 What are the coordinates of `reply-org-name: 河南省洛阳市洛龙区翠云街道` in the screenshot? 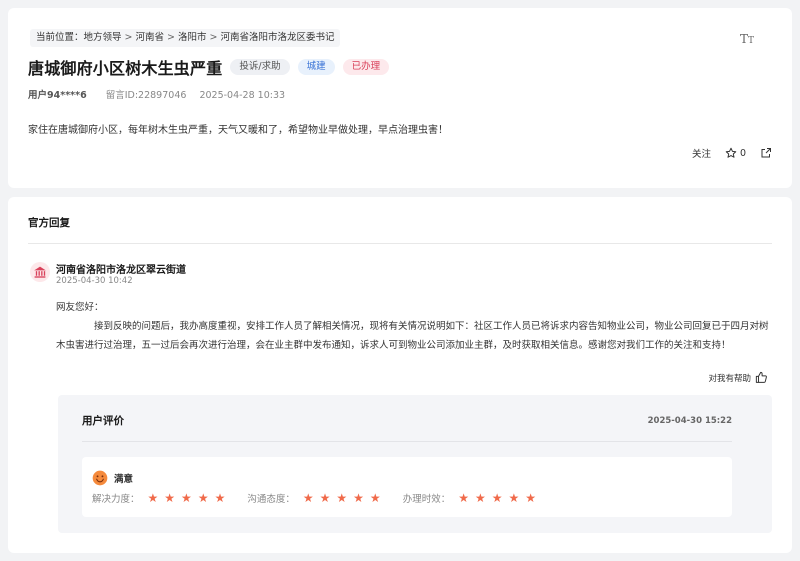 It's located at (121, 270).